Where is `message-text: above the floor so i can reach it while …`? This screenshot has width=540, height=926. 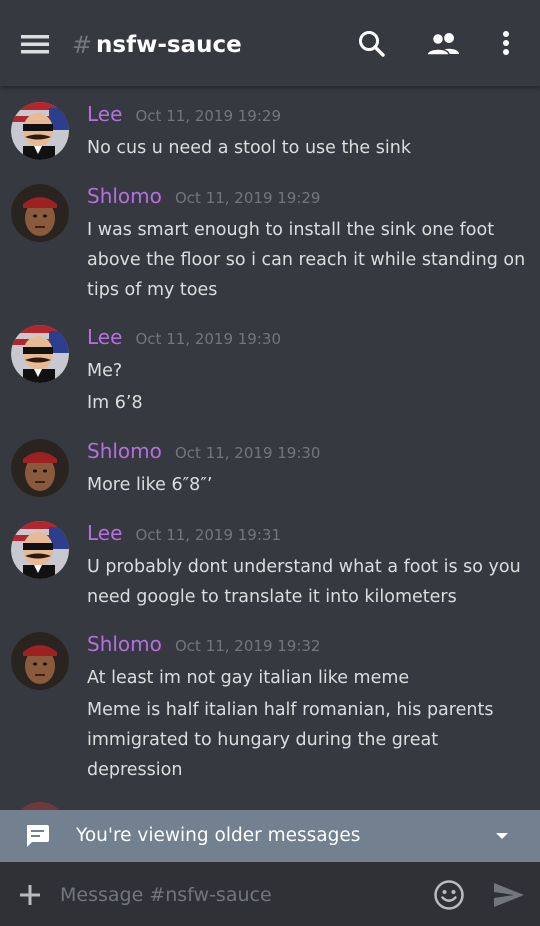
message-text: above the floor so i can reach it while … is located at coordinates (306, 260).